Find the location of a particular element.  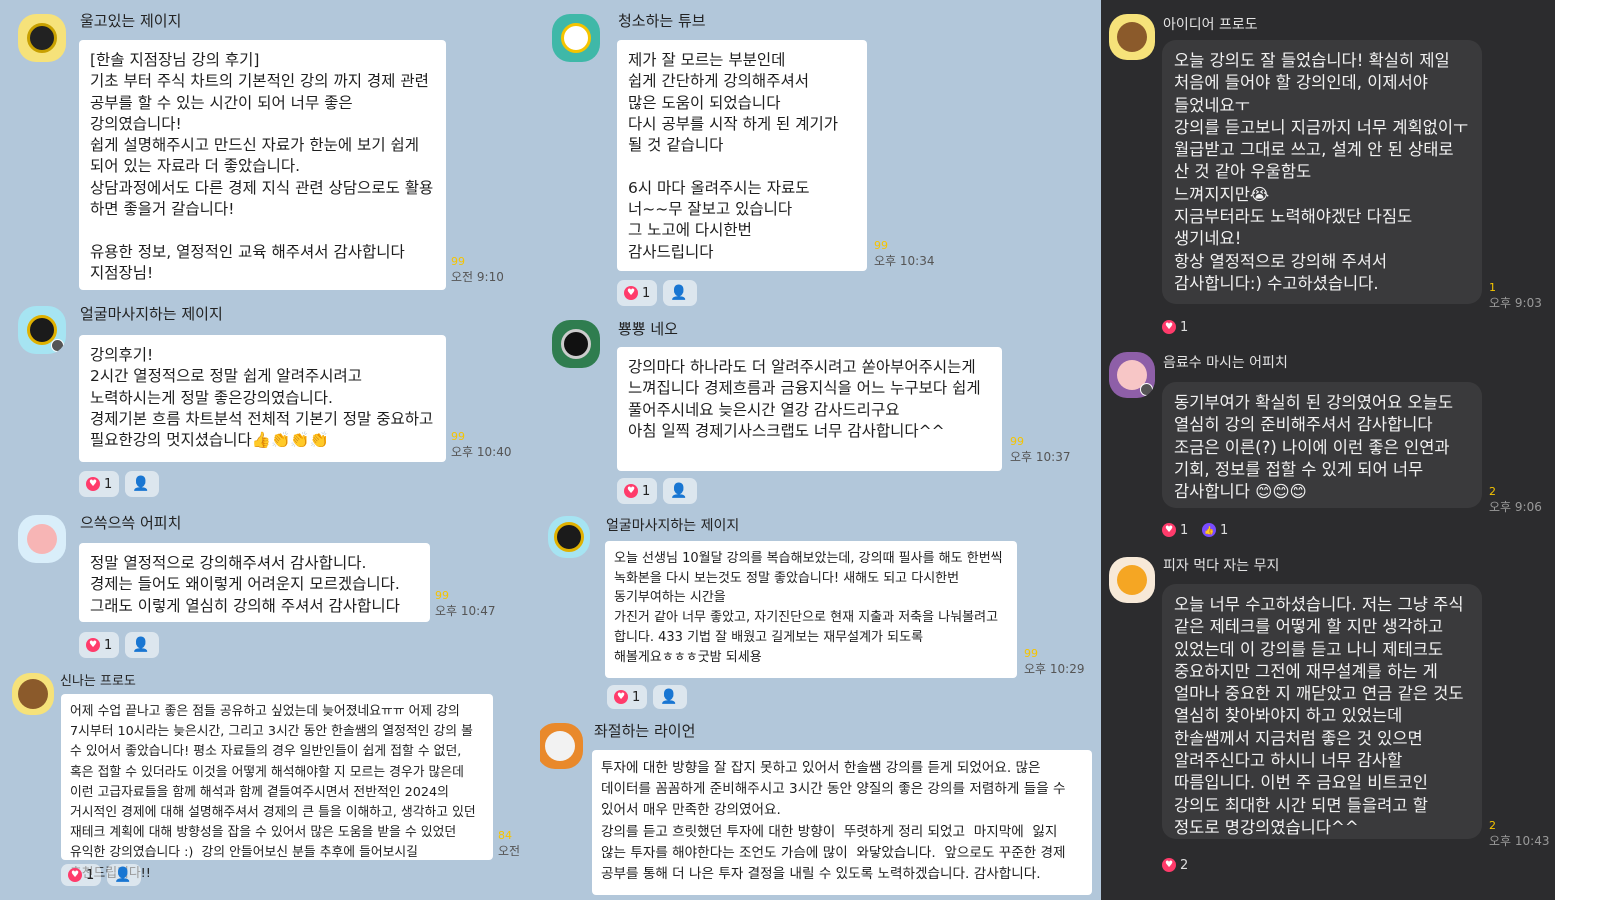

heart-reaction: ♥ 2 is located at coordinates (1179, 865).